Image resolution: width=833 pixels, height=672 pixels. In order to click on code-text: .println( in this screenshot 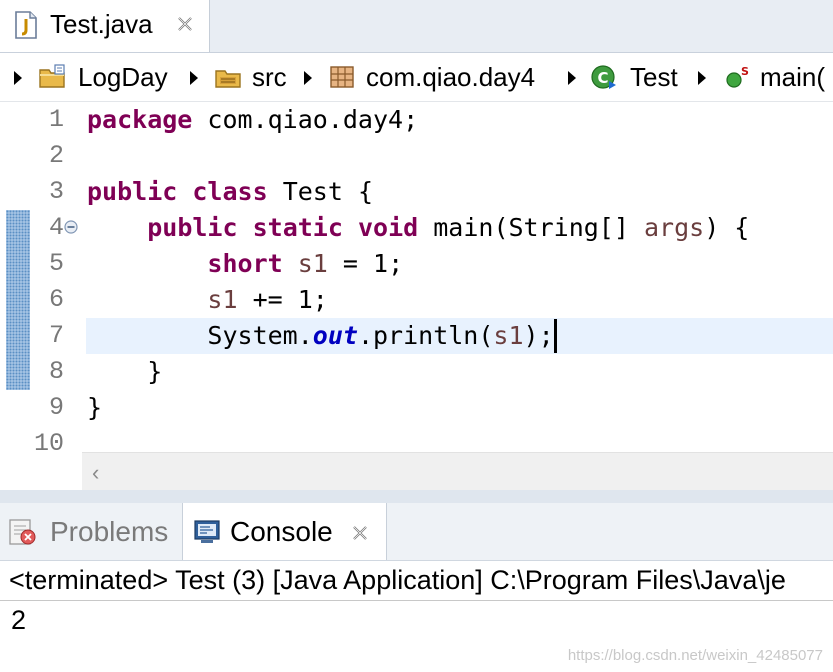, I will do `click(425, 335)`.